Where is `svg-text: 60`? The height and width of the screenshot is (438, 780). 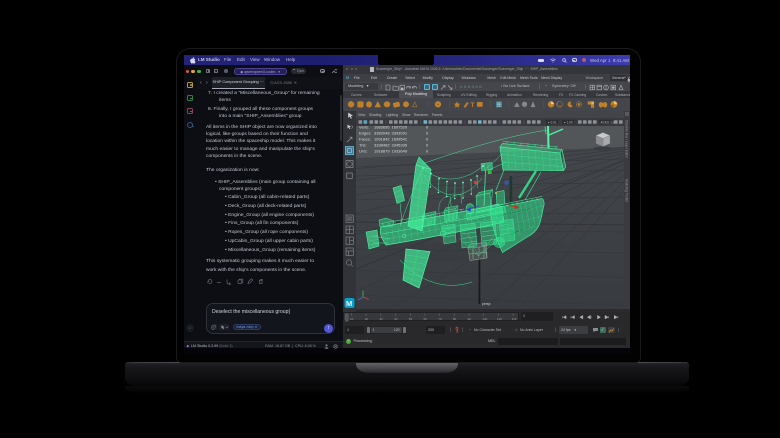 svg-text: 60 is located at coordinates (426, 319).